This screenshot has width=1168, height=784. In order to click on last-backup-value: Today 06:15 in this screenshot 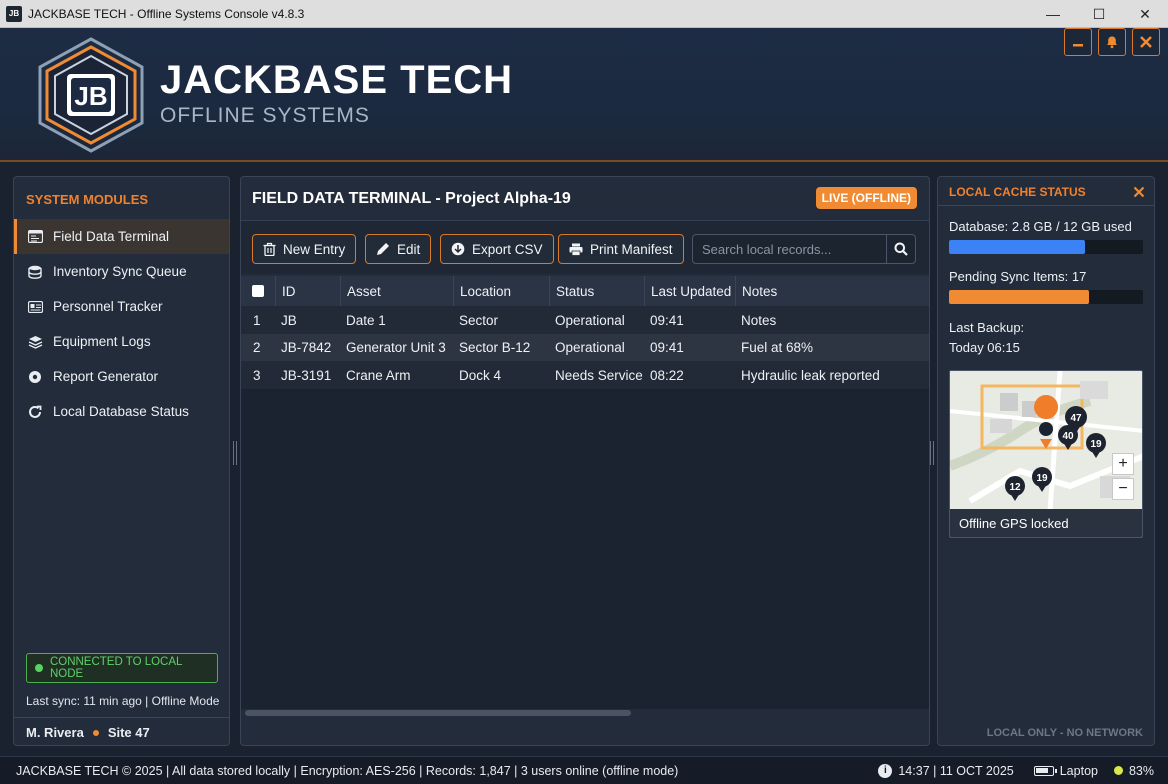, I will do `click(984, 347)`.